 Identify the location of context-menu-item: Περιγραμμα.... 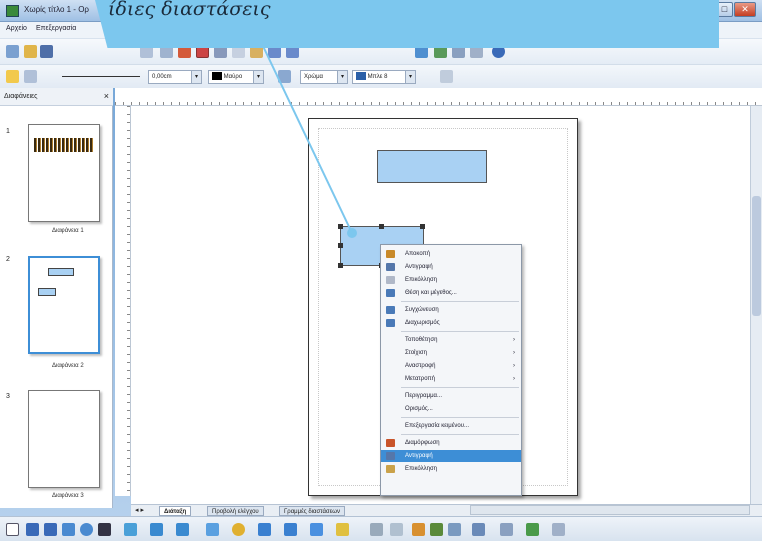
(451, 396).